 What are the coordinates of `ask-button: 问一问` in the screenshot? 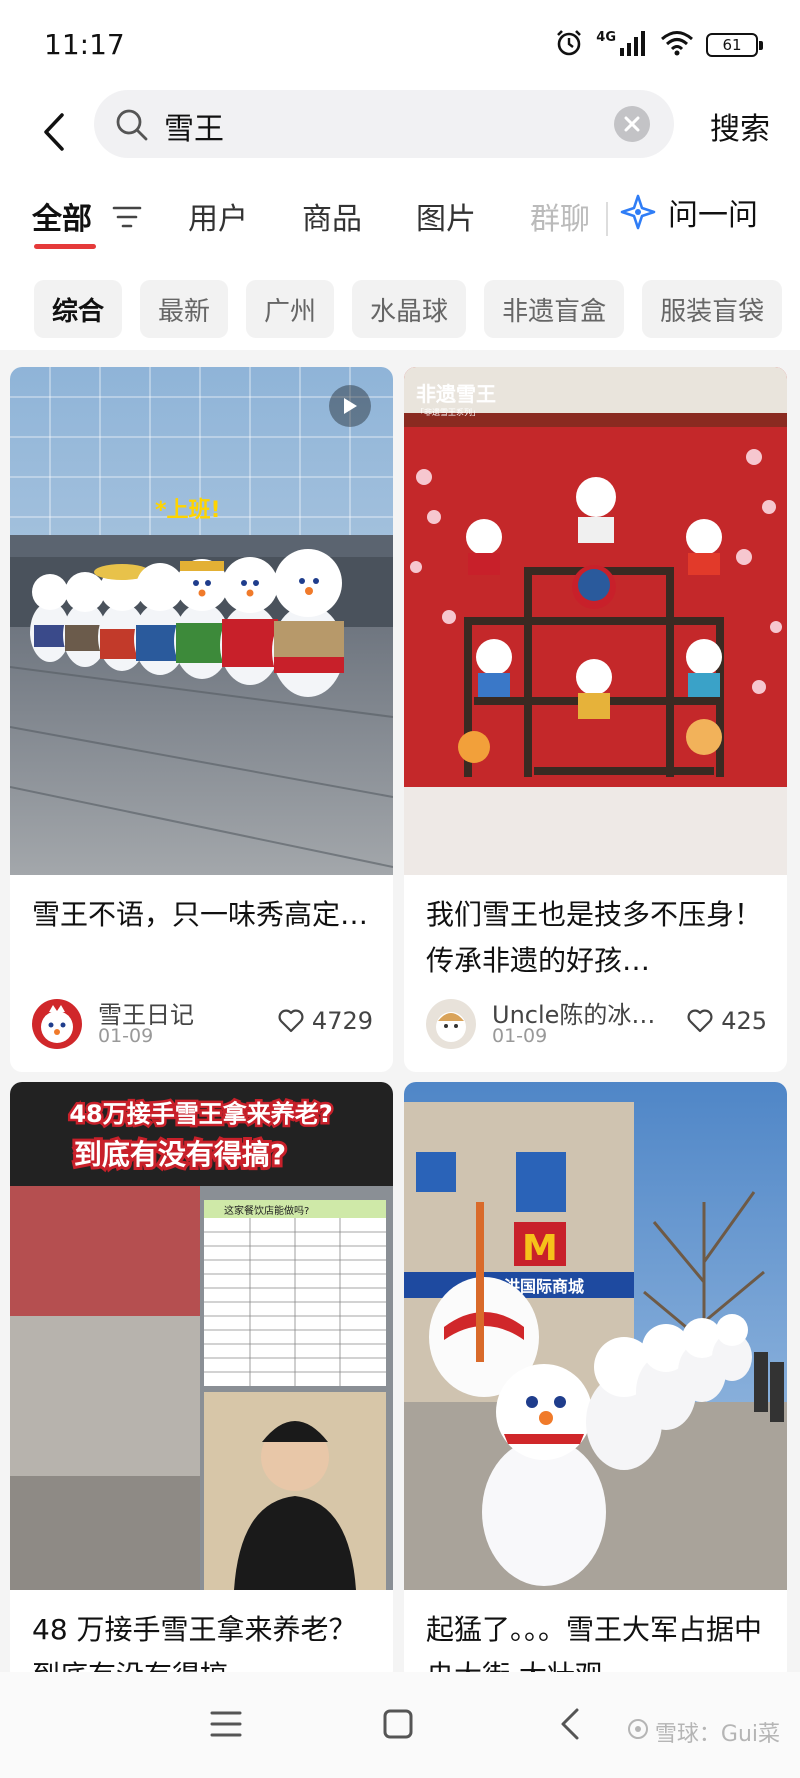 It's located at (689, 212).